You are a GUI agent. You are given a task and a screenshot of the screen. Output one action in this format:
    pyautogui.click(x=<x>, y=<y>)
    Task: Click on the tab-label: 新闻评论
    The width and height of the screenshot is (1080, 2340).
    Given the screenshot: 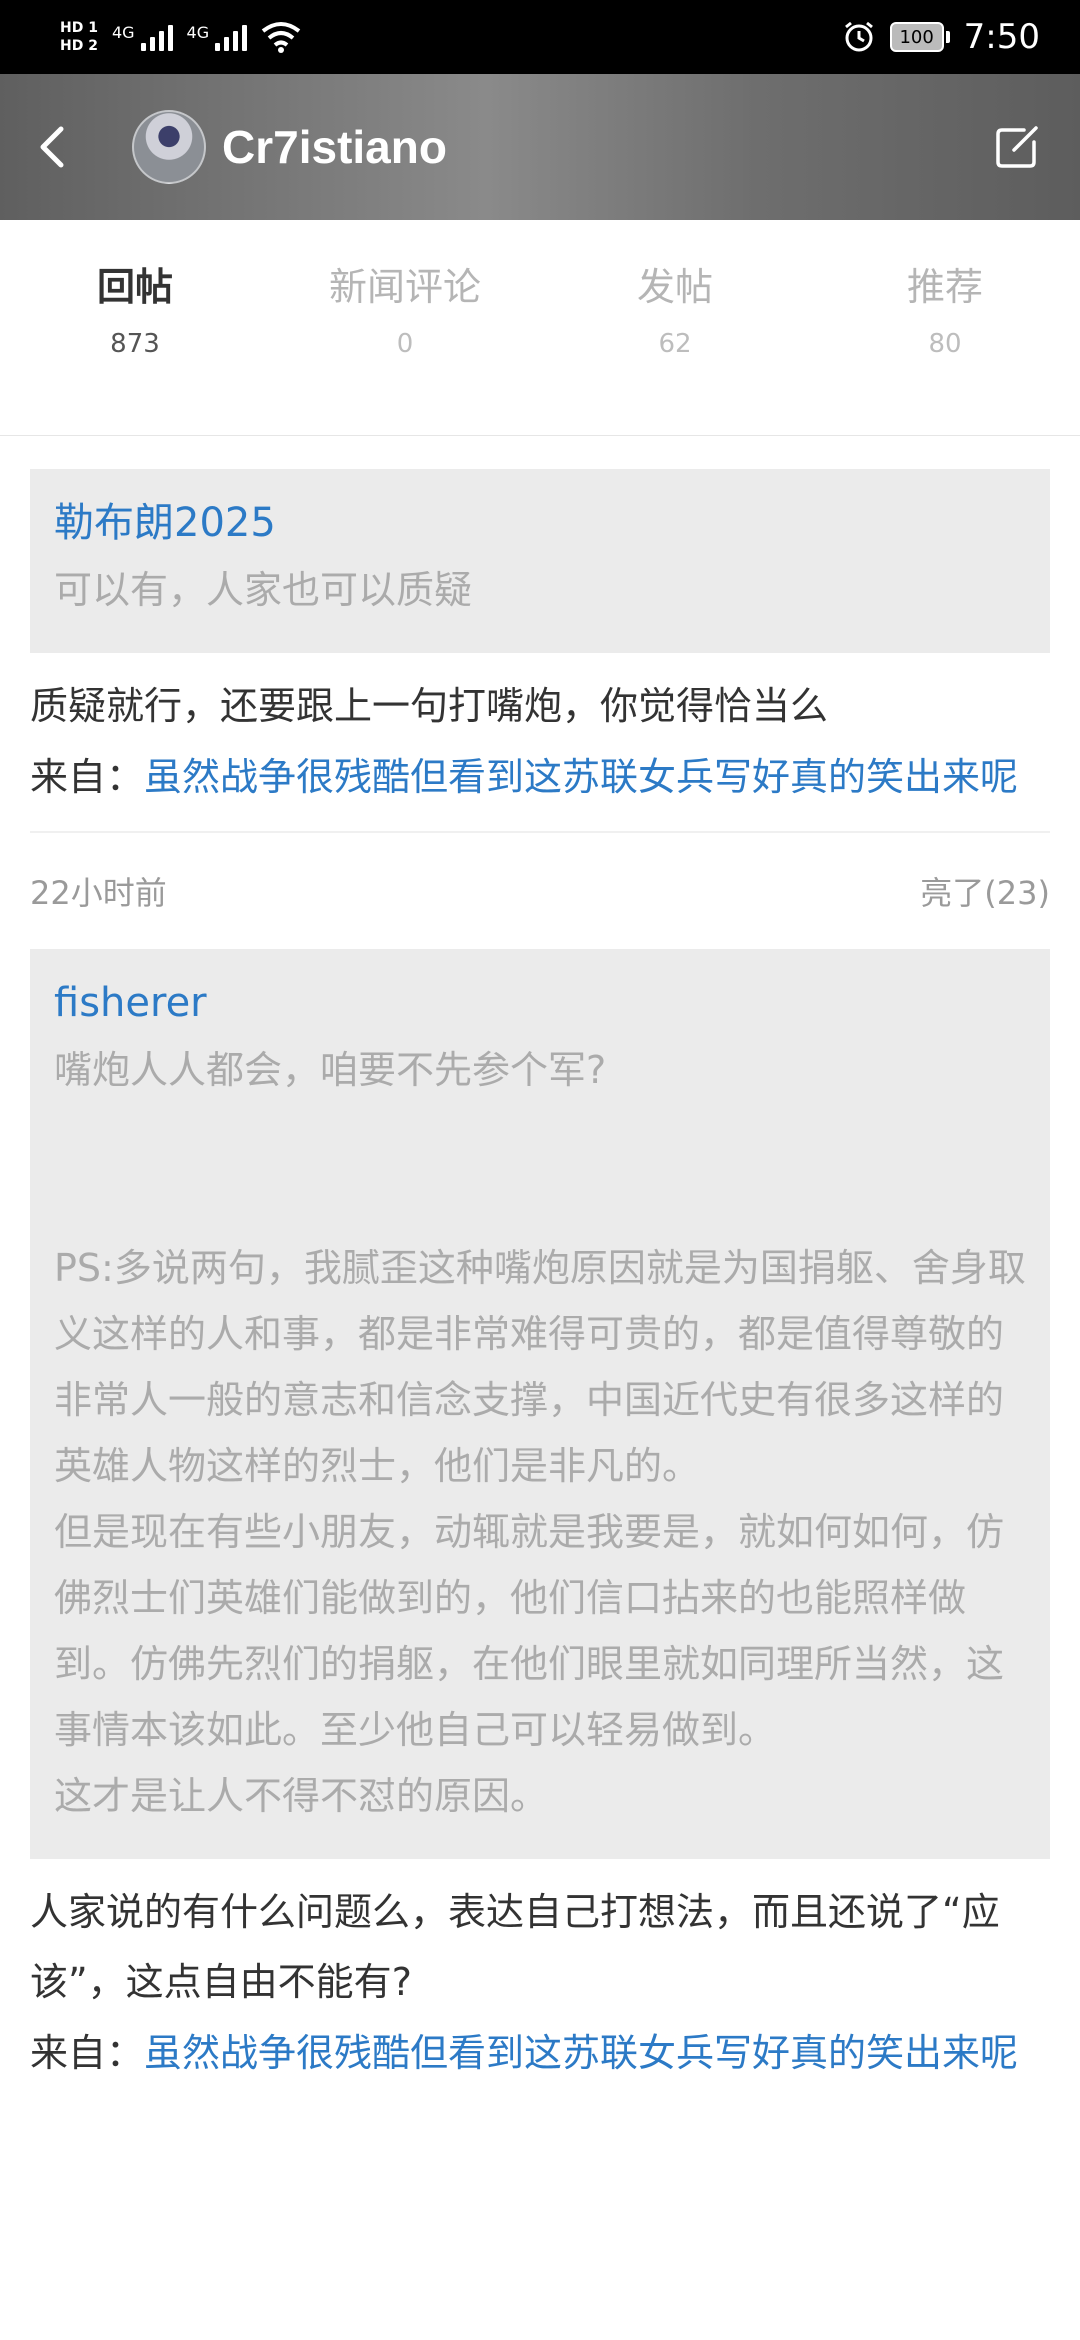 What is the action you would take?
    pyautogui.click(x=404, y=287)
    